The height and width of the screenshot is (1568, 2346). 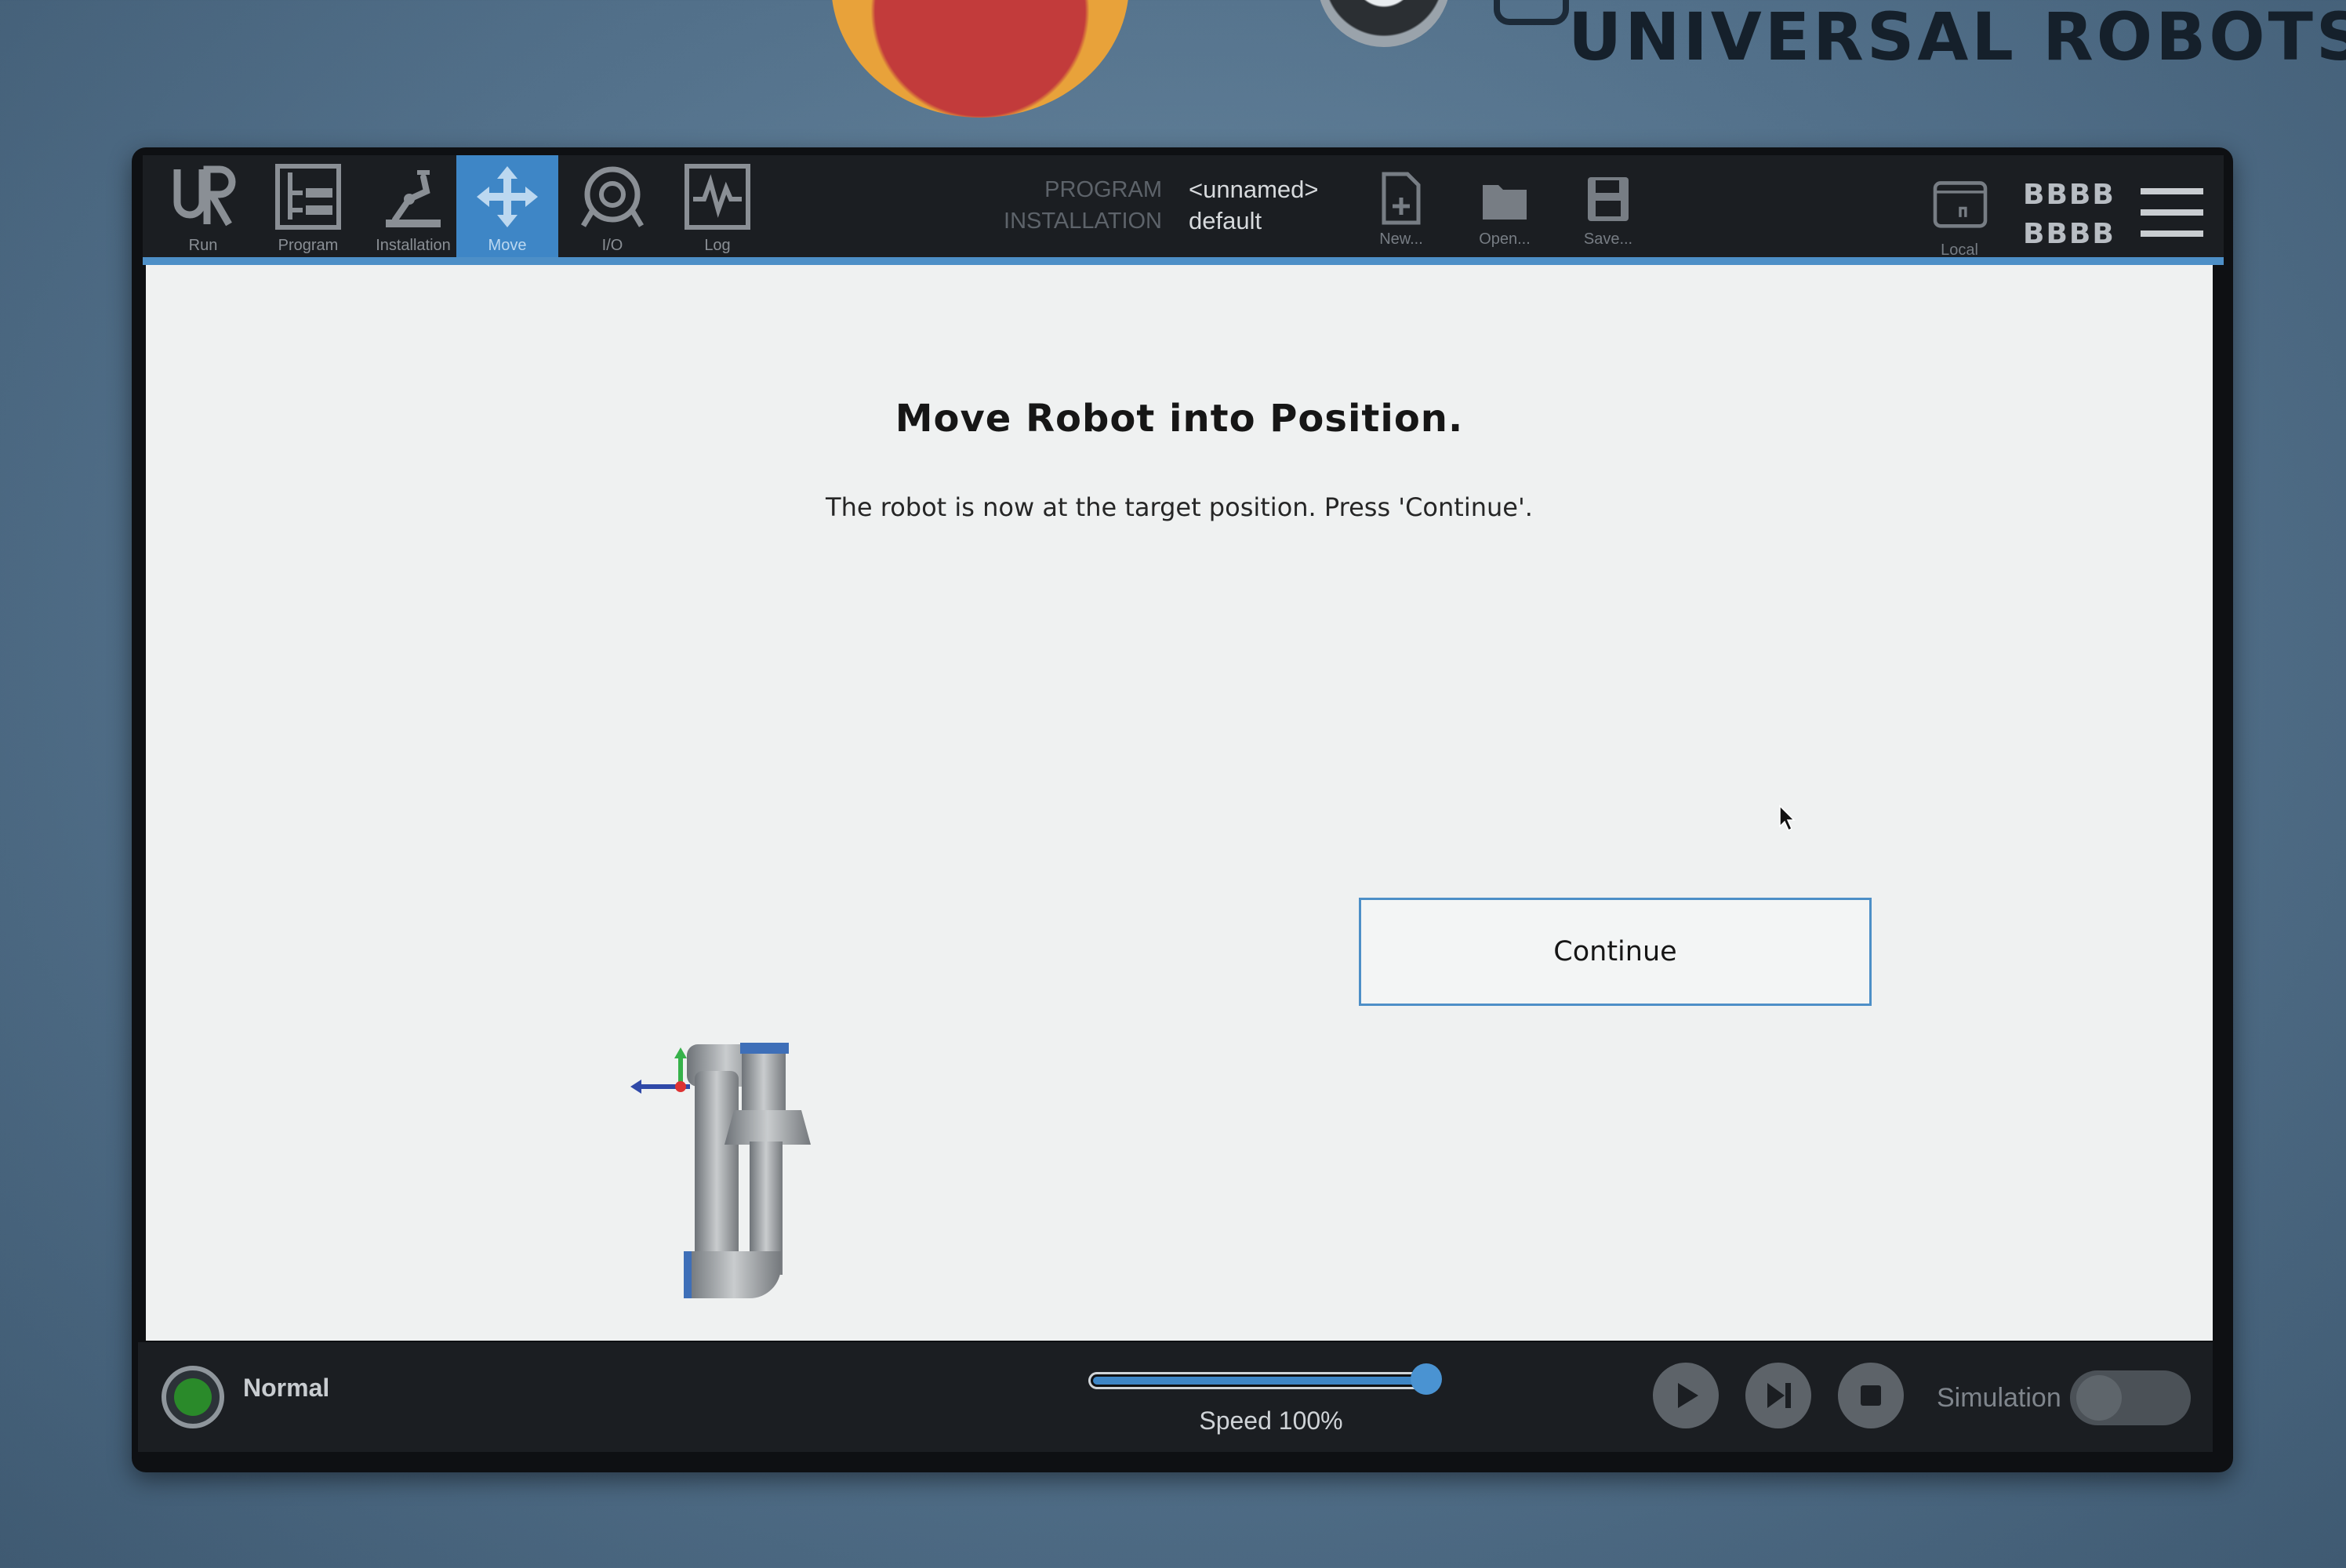 What do you see at coordinates (1103, 189) in the screenshot?
I see `program-label: PROGRAM` at bounding box center [1103, 189].